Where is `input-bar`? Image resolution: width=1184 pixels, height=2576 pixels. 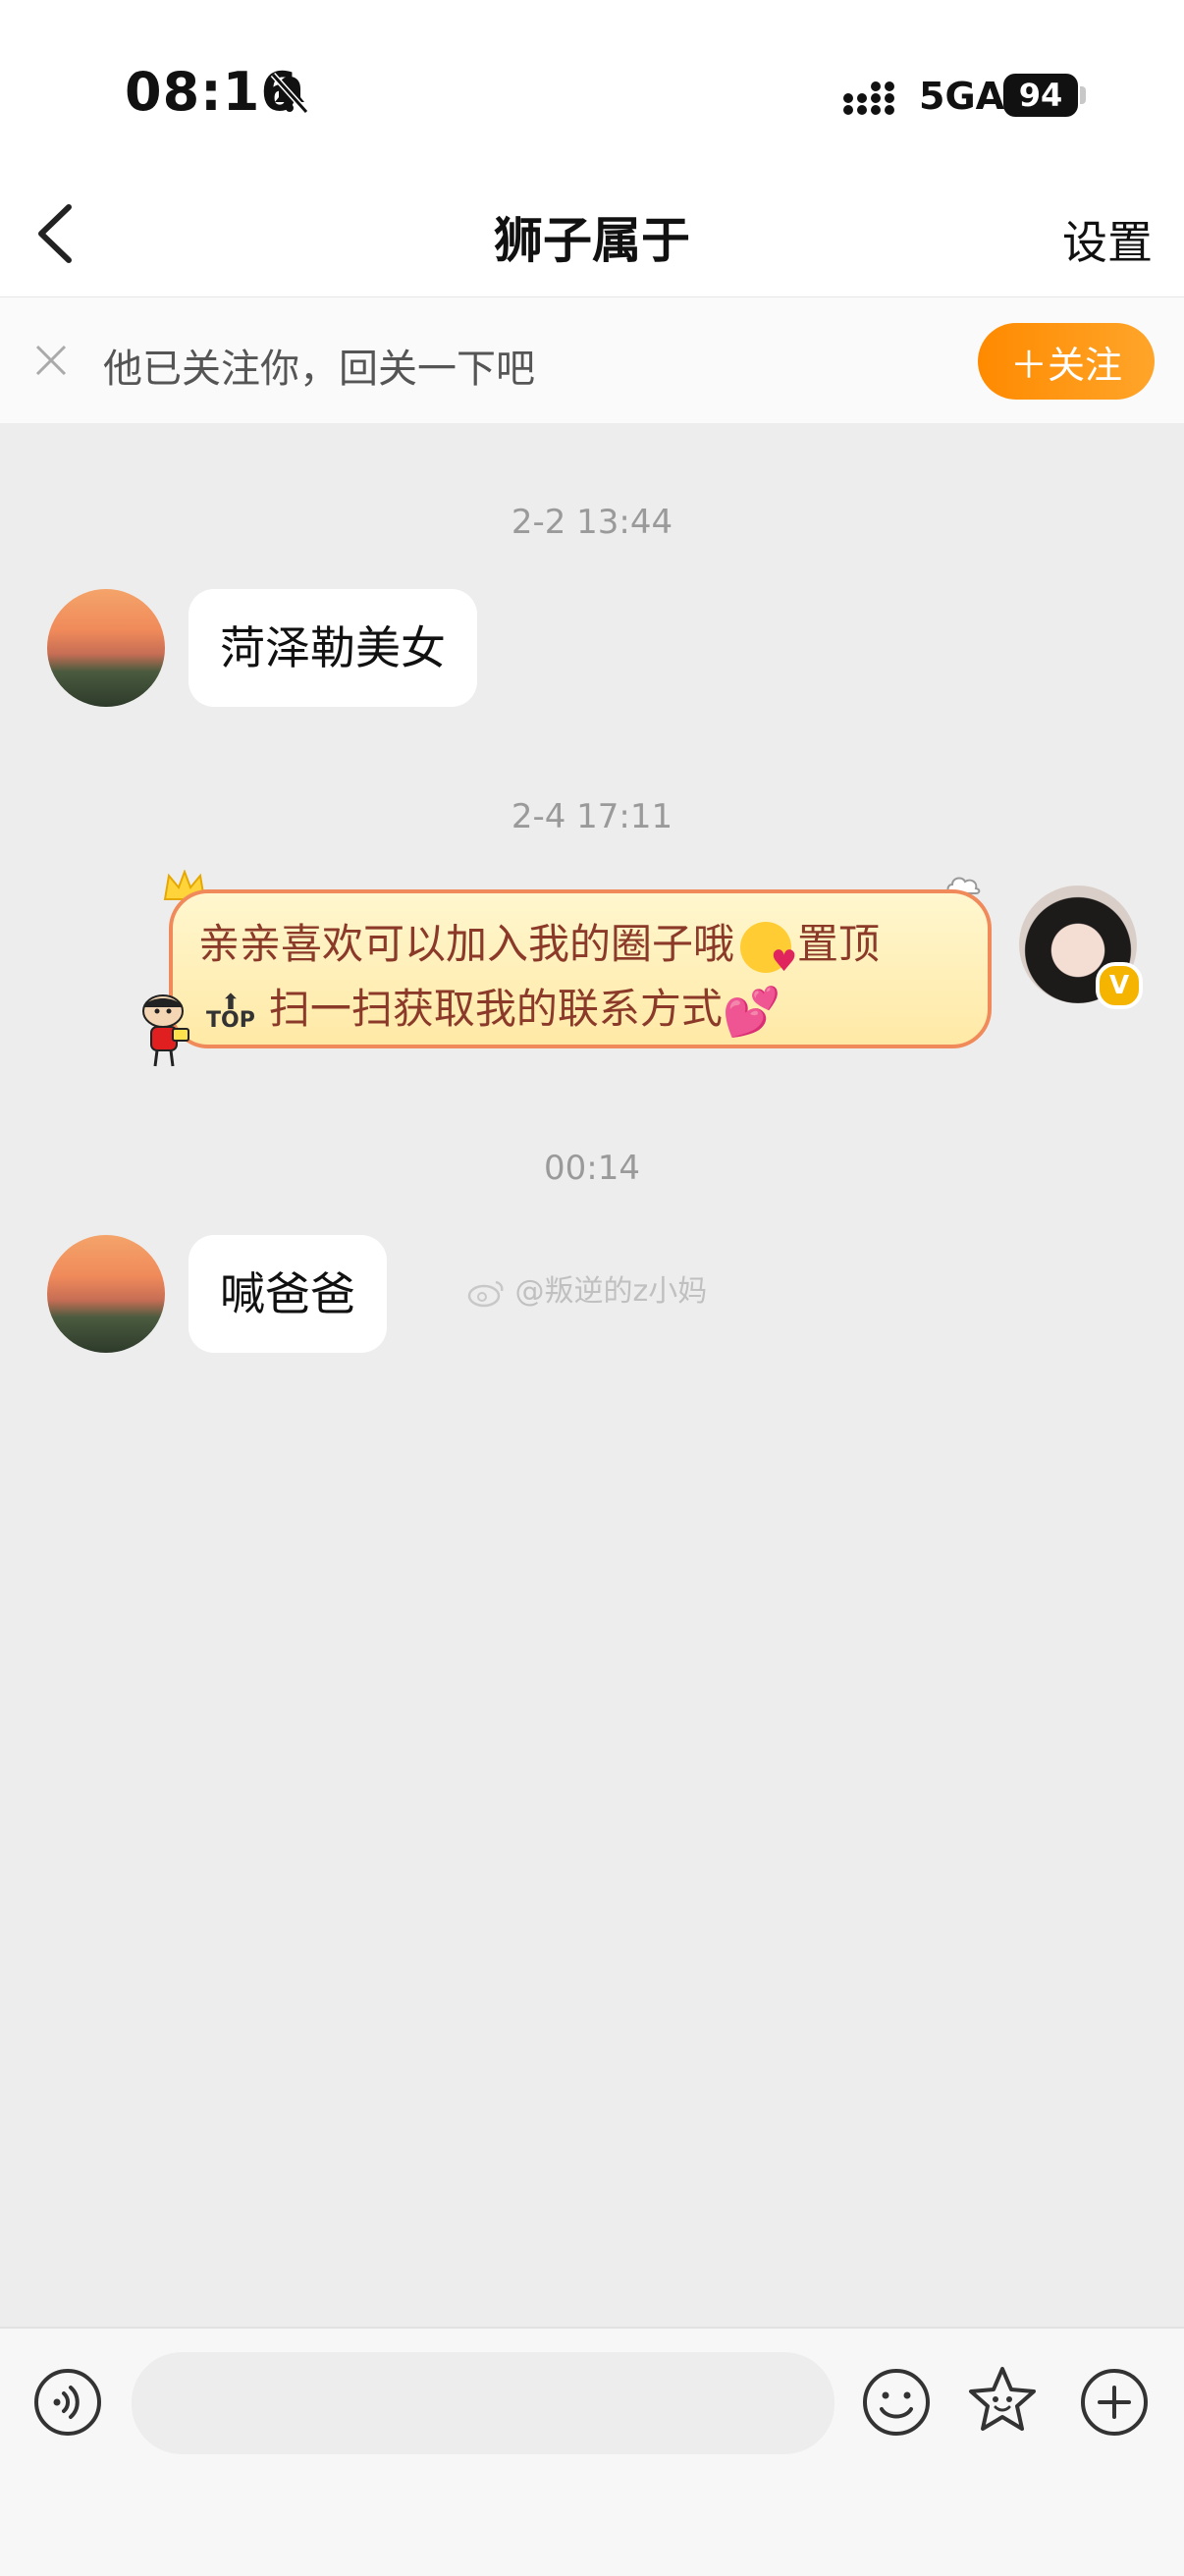 input-bar is located at coordinates (592, 2451).